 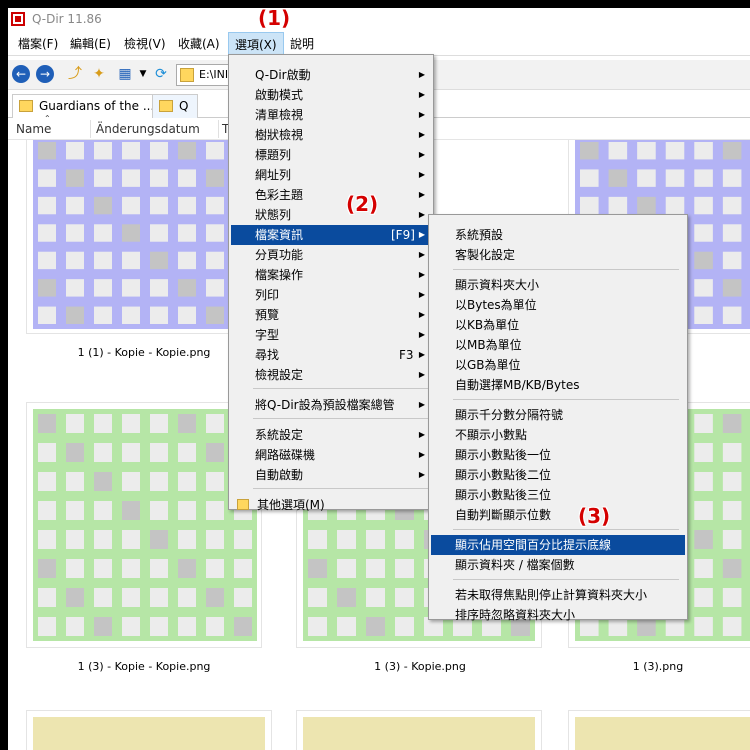 What do you see at coordinates (558, 345) in the screenshot?
I see `file-info-menu-item: 以MB為單位` at bounding box center [558, 345].